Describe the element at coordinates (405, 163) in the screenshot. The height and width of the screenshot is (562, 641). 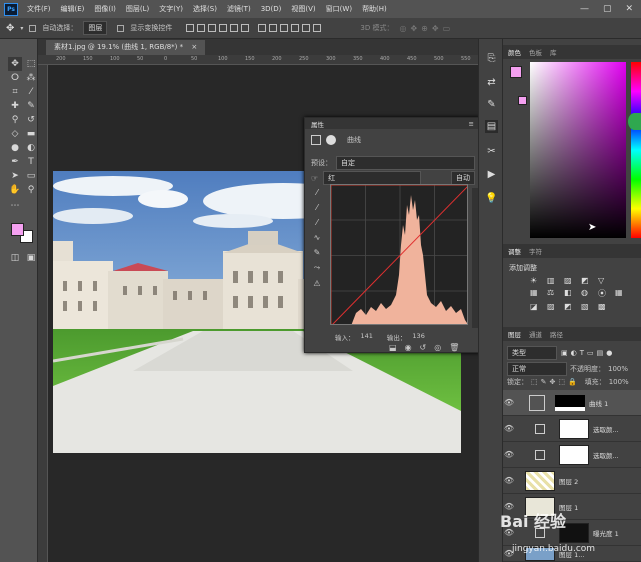
I see `preset-dropdown: 自定` at that location.